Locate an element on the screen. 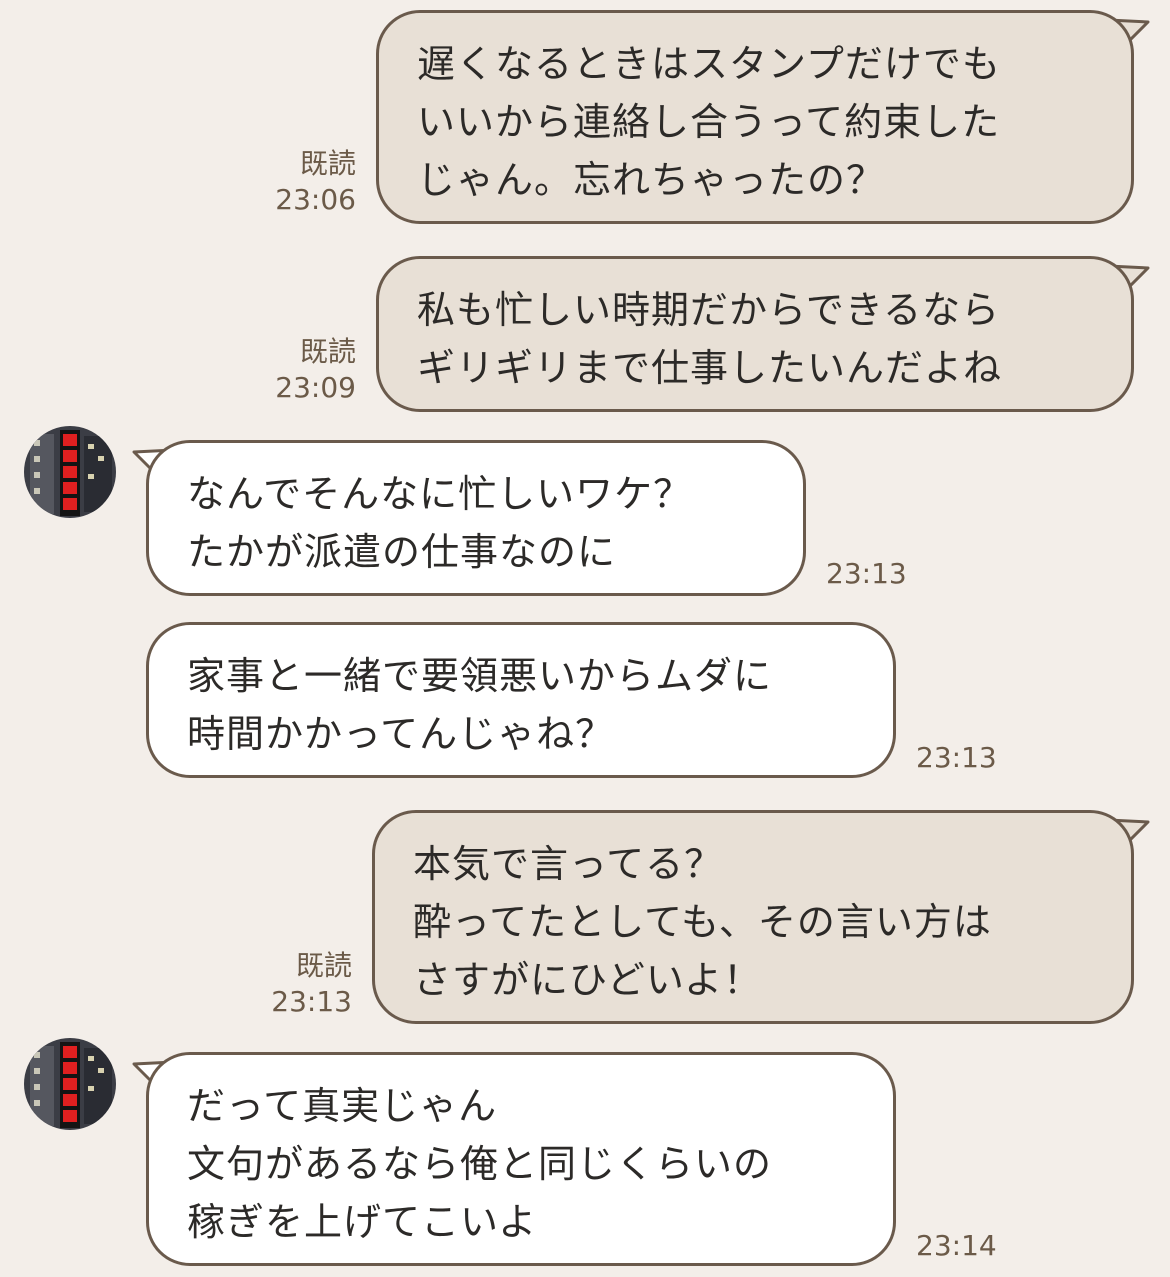  message-line: たかが派遣の仕事なのに is located at coordinates (402, 552).